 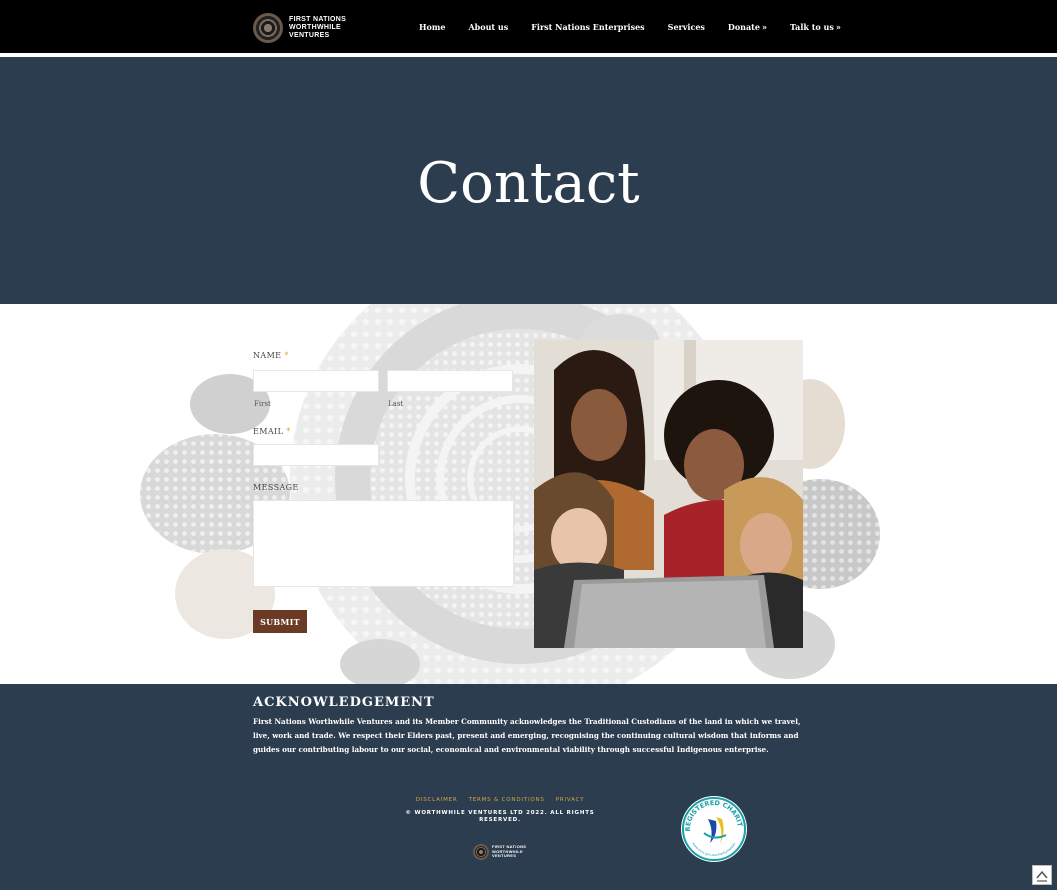 What do you see at coordinates (437, 800) in the screenshot?
I see `disclaimer-link: DISCLAIMER` at bounding box center [437, 800].